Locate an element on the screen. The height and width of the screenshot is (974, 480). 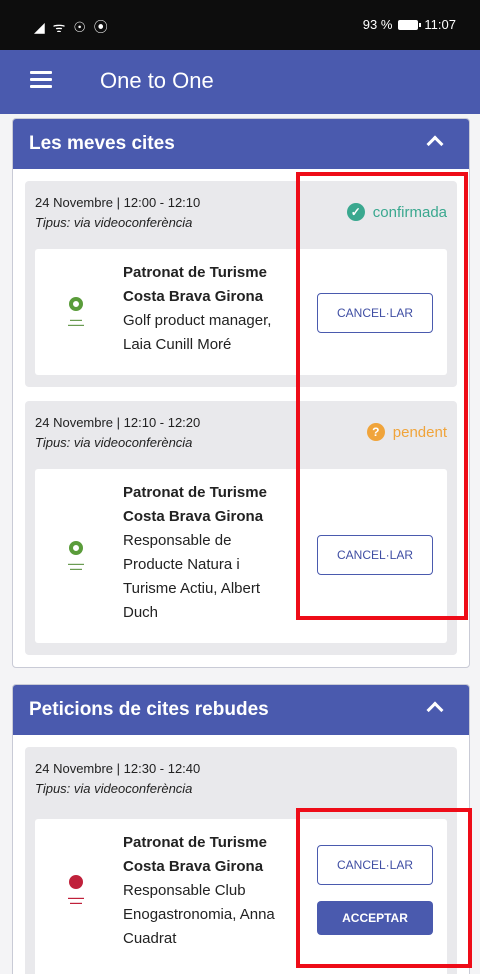
status-label: pendent is located at coordinates (419, 432).